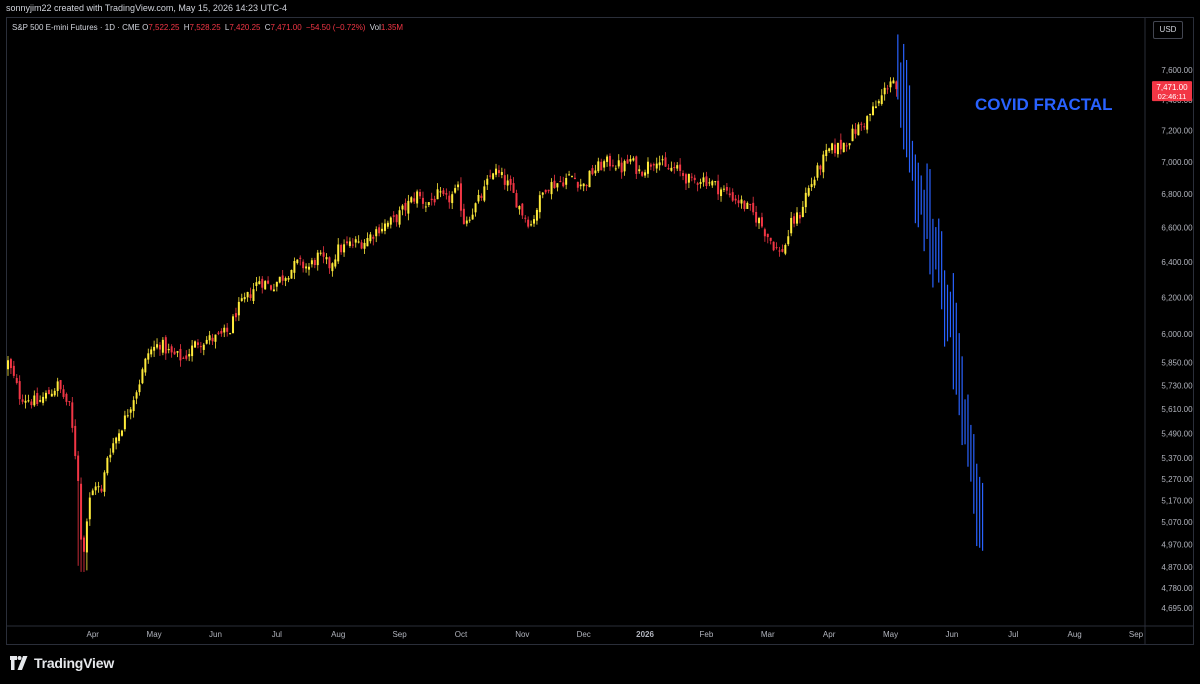  What do you see at coordinates (76, 27) in the screenshot?
I see `symbol-name: S&P 500 E-mini Futures · 1D · CME` at bounding box center [76, 27].